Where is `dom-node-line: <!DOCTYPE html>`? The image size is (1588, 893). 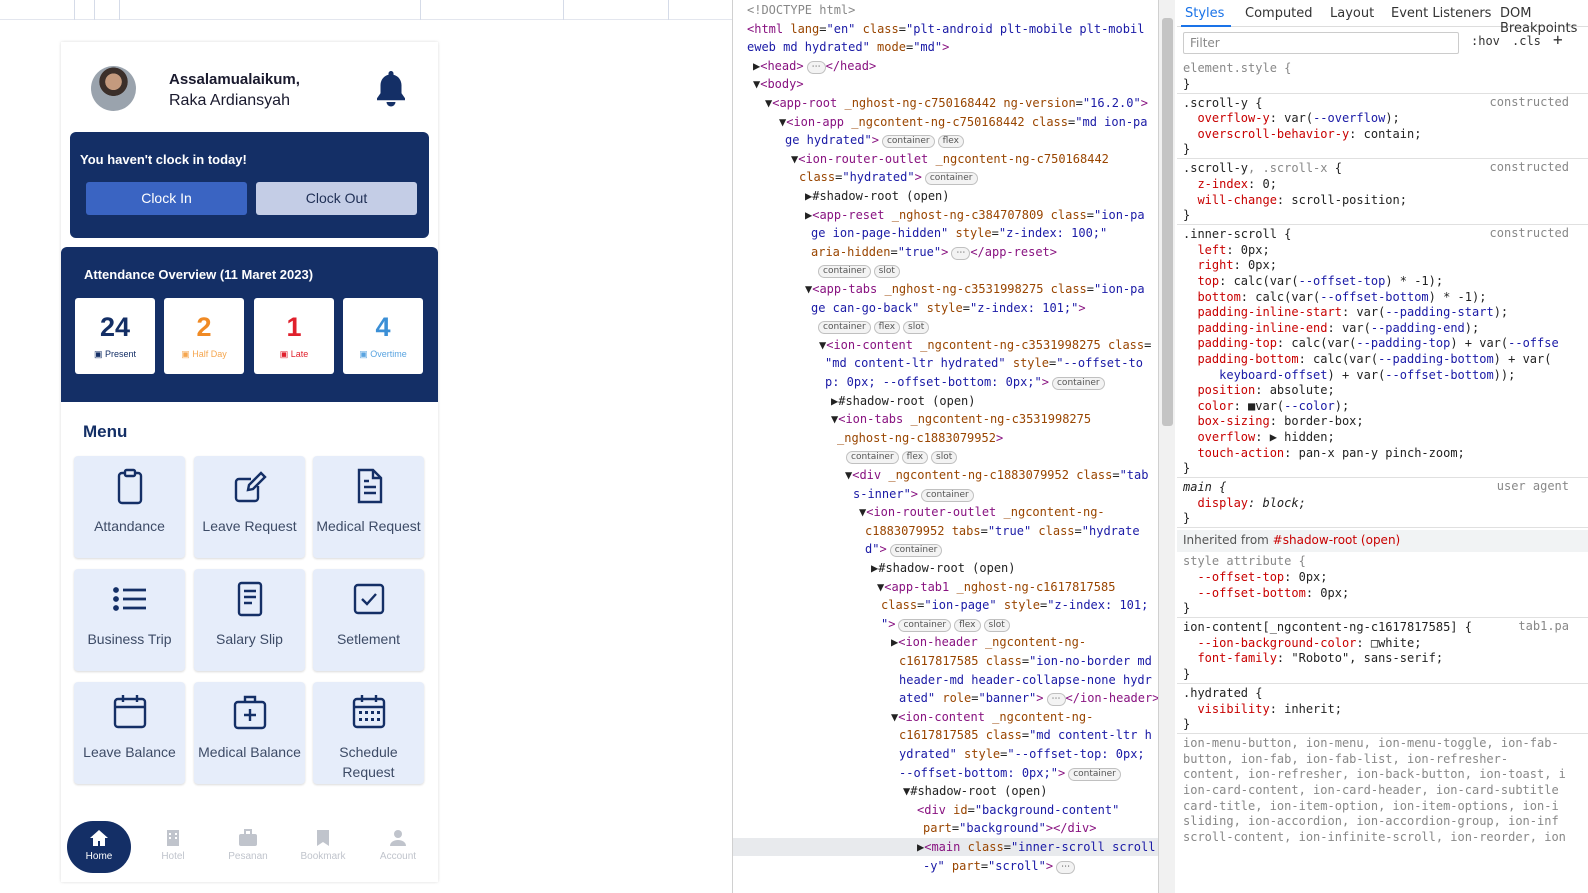
dom-node-line: <!DOCTYPE html> is located at coordinates (801, 10).